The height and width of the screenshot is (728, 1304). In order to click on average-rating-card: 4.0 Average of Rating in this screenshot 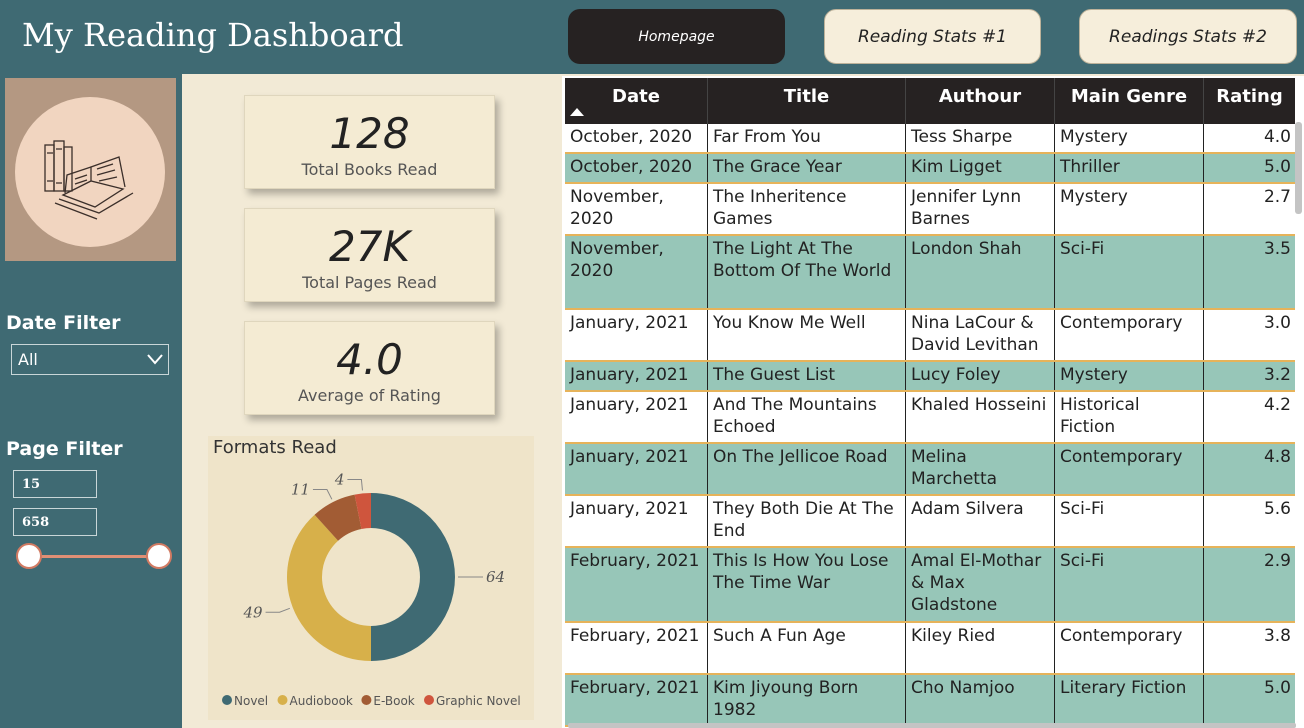, I will do `click(369, 368)`.